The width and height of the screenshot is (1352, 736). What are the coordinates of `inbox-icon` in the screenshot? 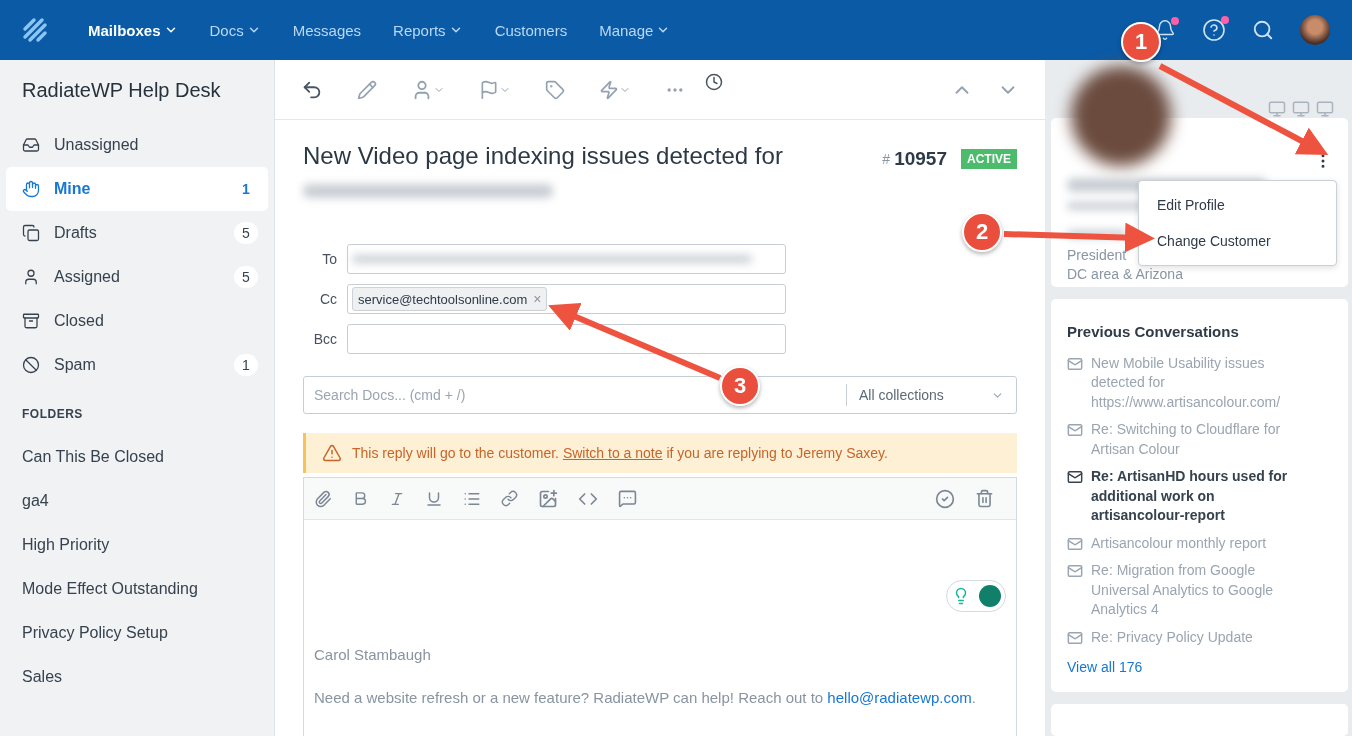 It's located at (31, 145).